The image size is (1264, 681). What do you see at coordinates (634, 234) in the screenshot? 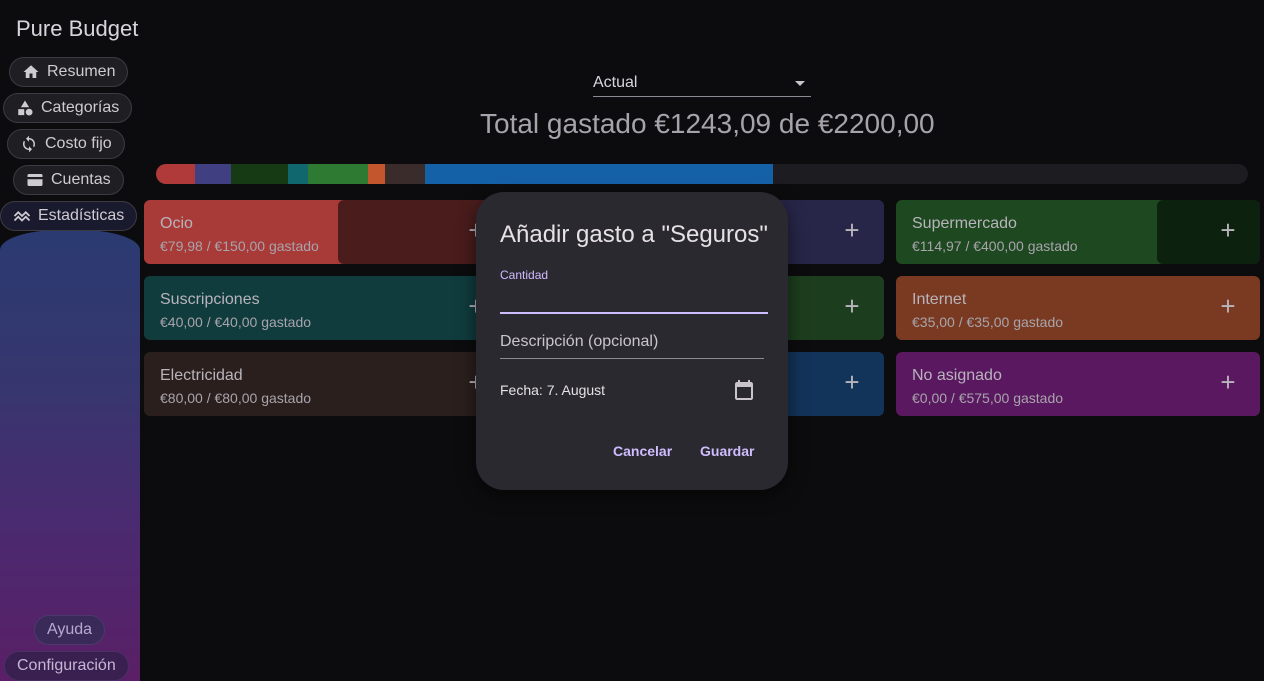
I see `dialog-title: Añadir gasto a "Seguros"` at bounding box center [634, 234].